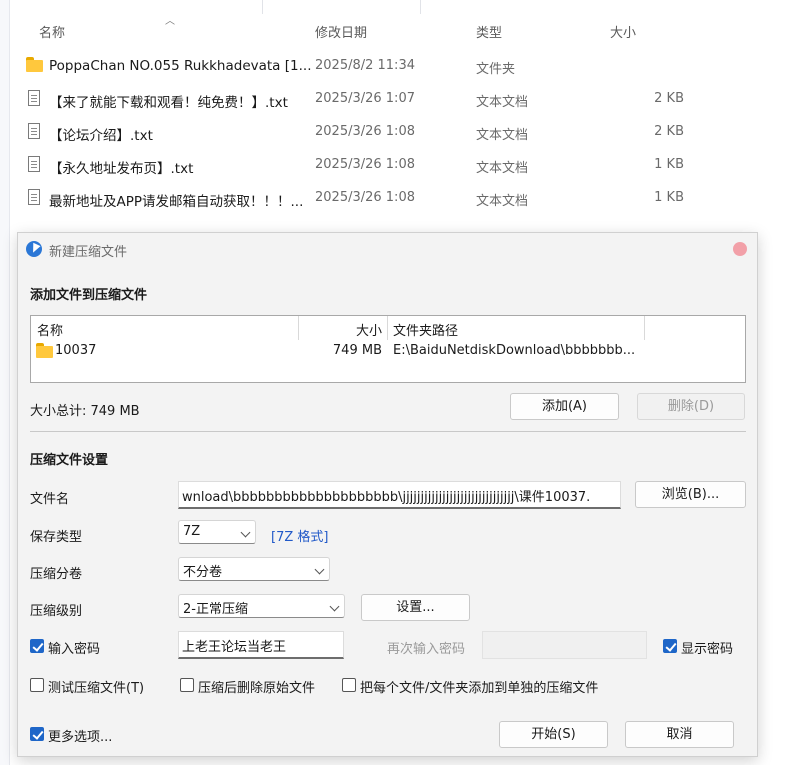  What do you see at coordinates (479, 686) in the screenshot?
I see `separate-archives-label: 把每个文件/文件夹添加到单独的压缩文件` at bounding box center [479, 686].